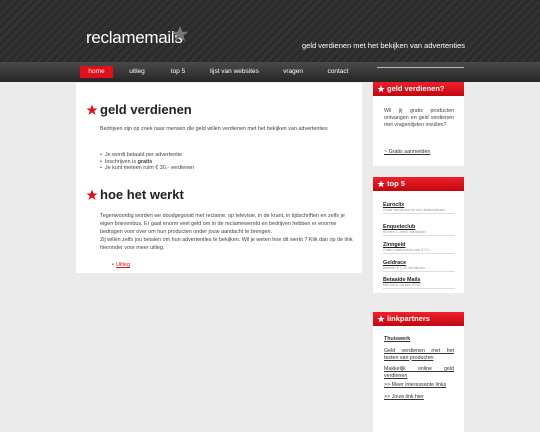 The width and height of the screenshot is (540, 432). What do you see at coordinates (419, 339) in the screenshot?
I see `linkpartner-link: Thuiswerk` at bounding box center [419, 339].